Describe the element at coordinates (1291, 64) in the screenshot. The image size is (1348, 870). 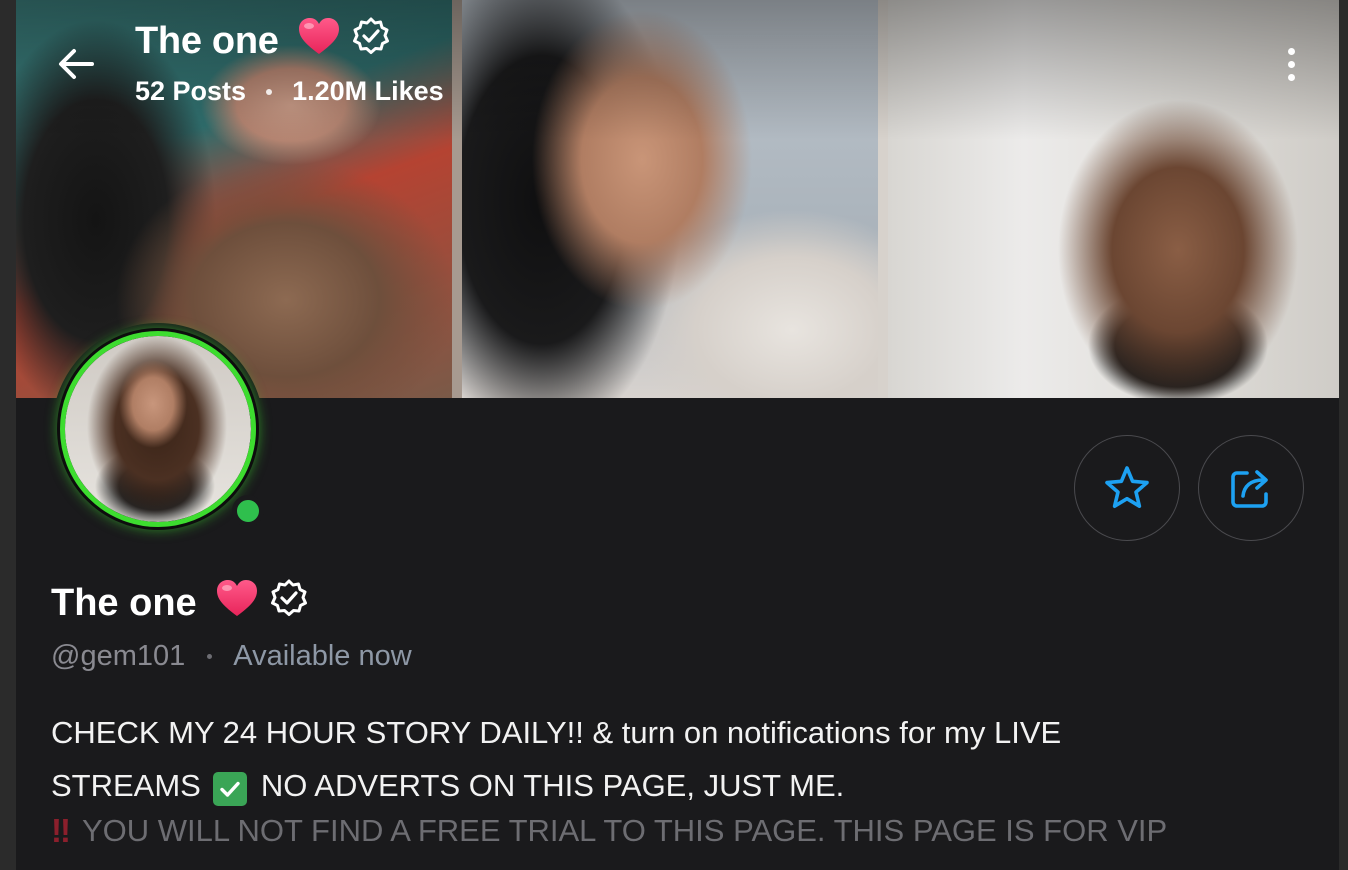
I see `more-options-button` at that location.